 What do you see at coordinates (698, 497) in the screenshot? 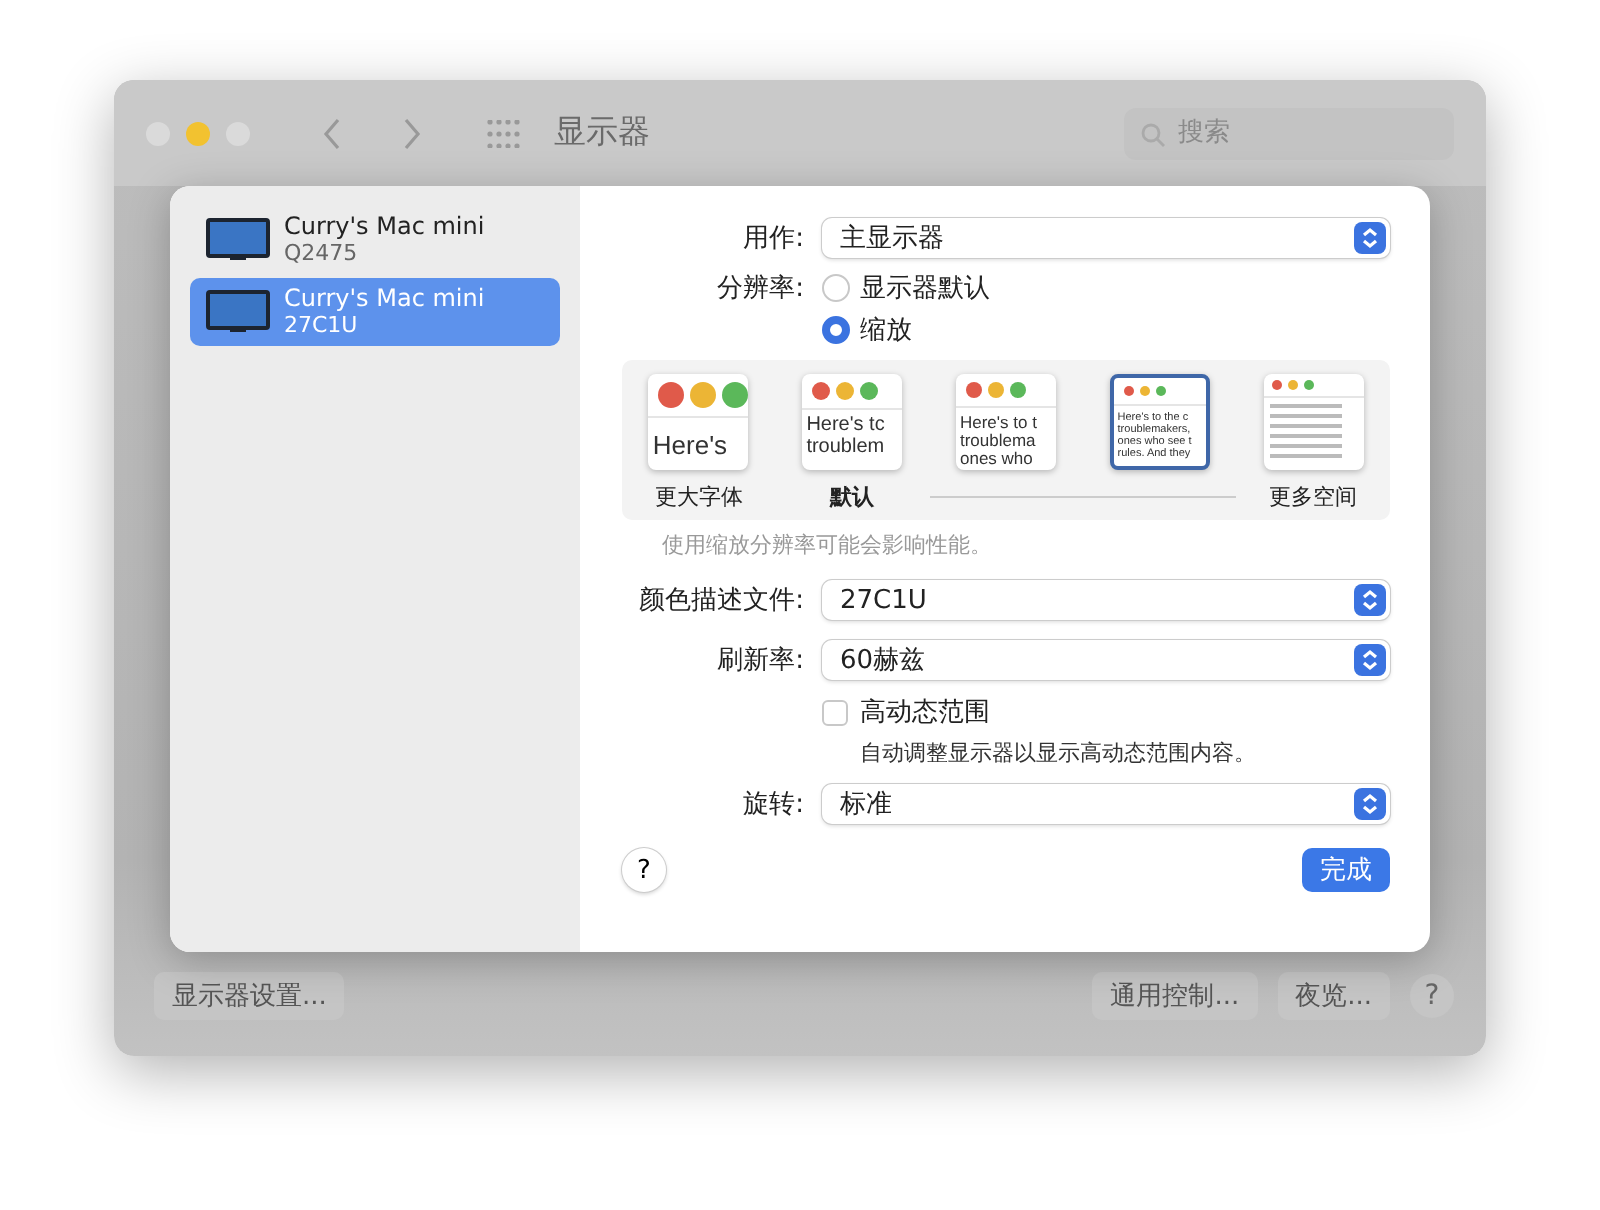
I see `scale-label: 更大字体` at bounding box center [698, 497].